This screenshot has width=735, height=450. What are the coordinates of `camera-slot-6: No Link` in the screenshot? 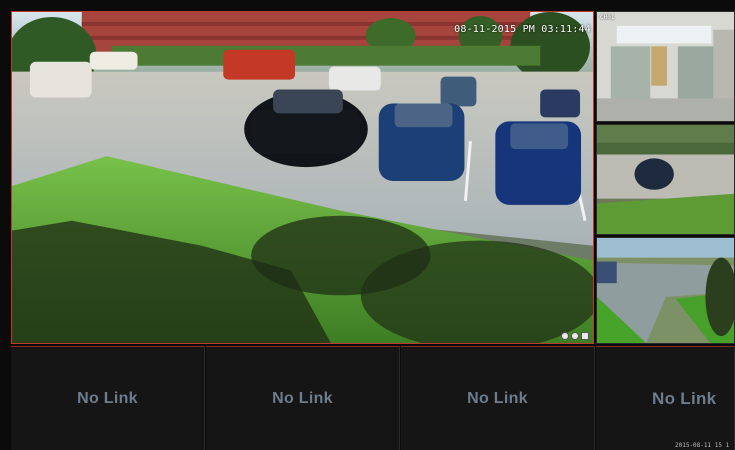 It's located at (303, 398).